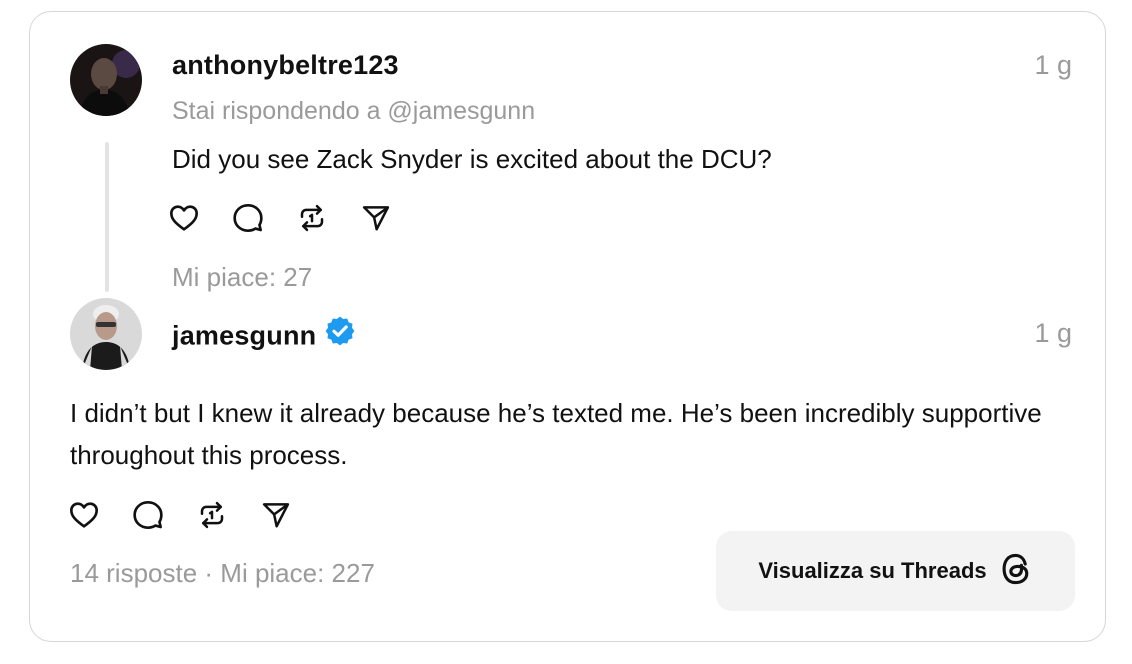  What do you see at coordinates (222, 573) in the screenshot?
I see `main-stats: 14 risposte · Mi piace: 227` at bounding box center [222, 573].